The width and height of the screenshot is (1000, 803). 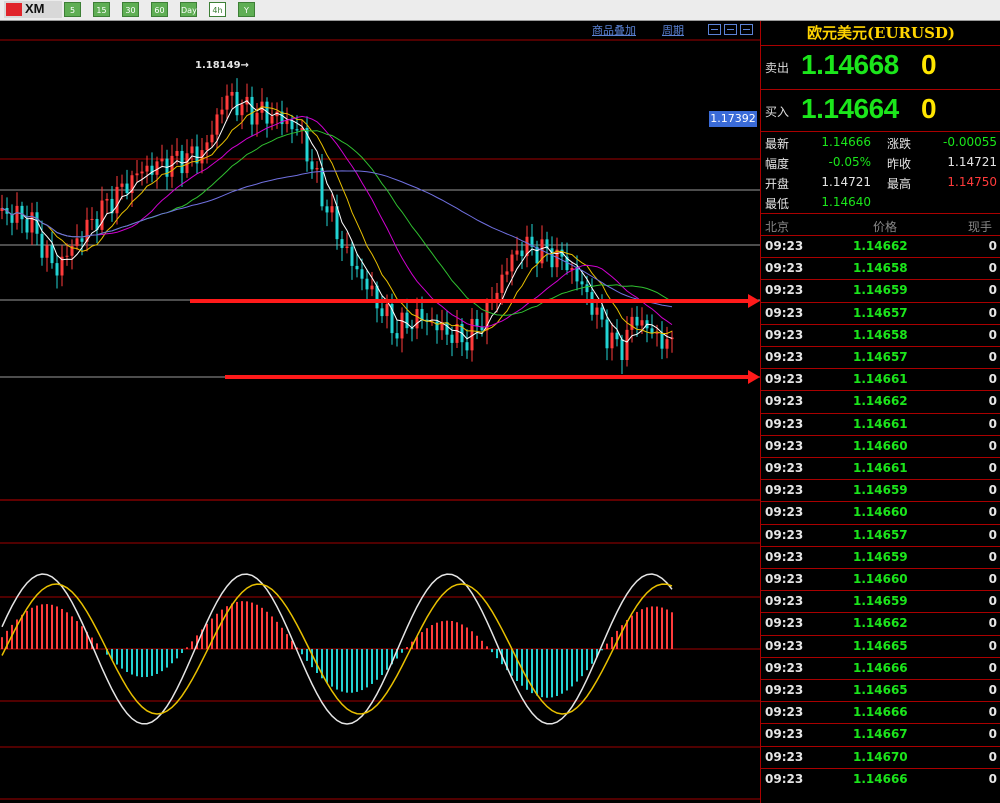 I want to click on period-link: 周期, so click(x=673, y=30).